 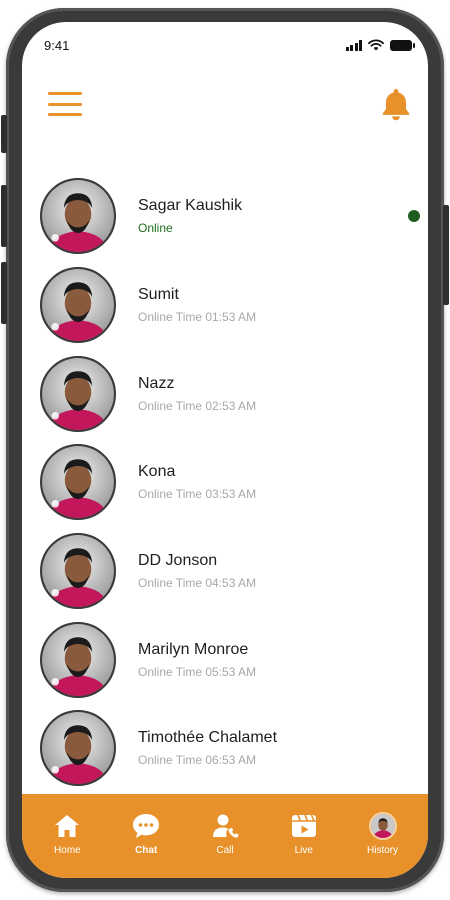 I want to click on volume-up-button, so click(x=4, y=216).